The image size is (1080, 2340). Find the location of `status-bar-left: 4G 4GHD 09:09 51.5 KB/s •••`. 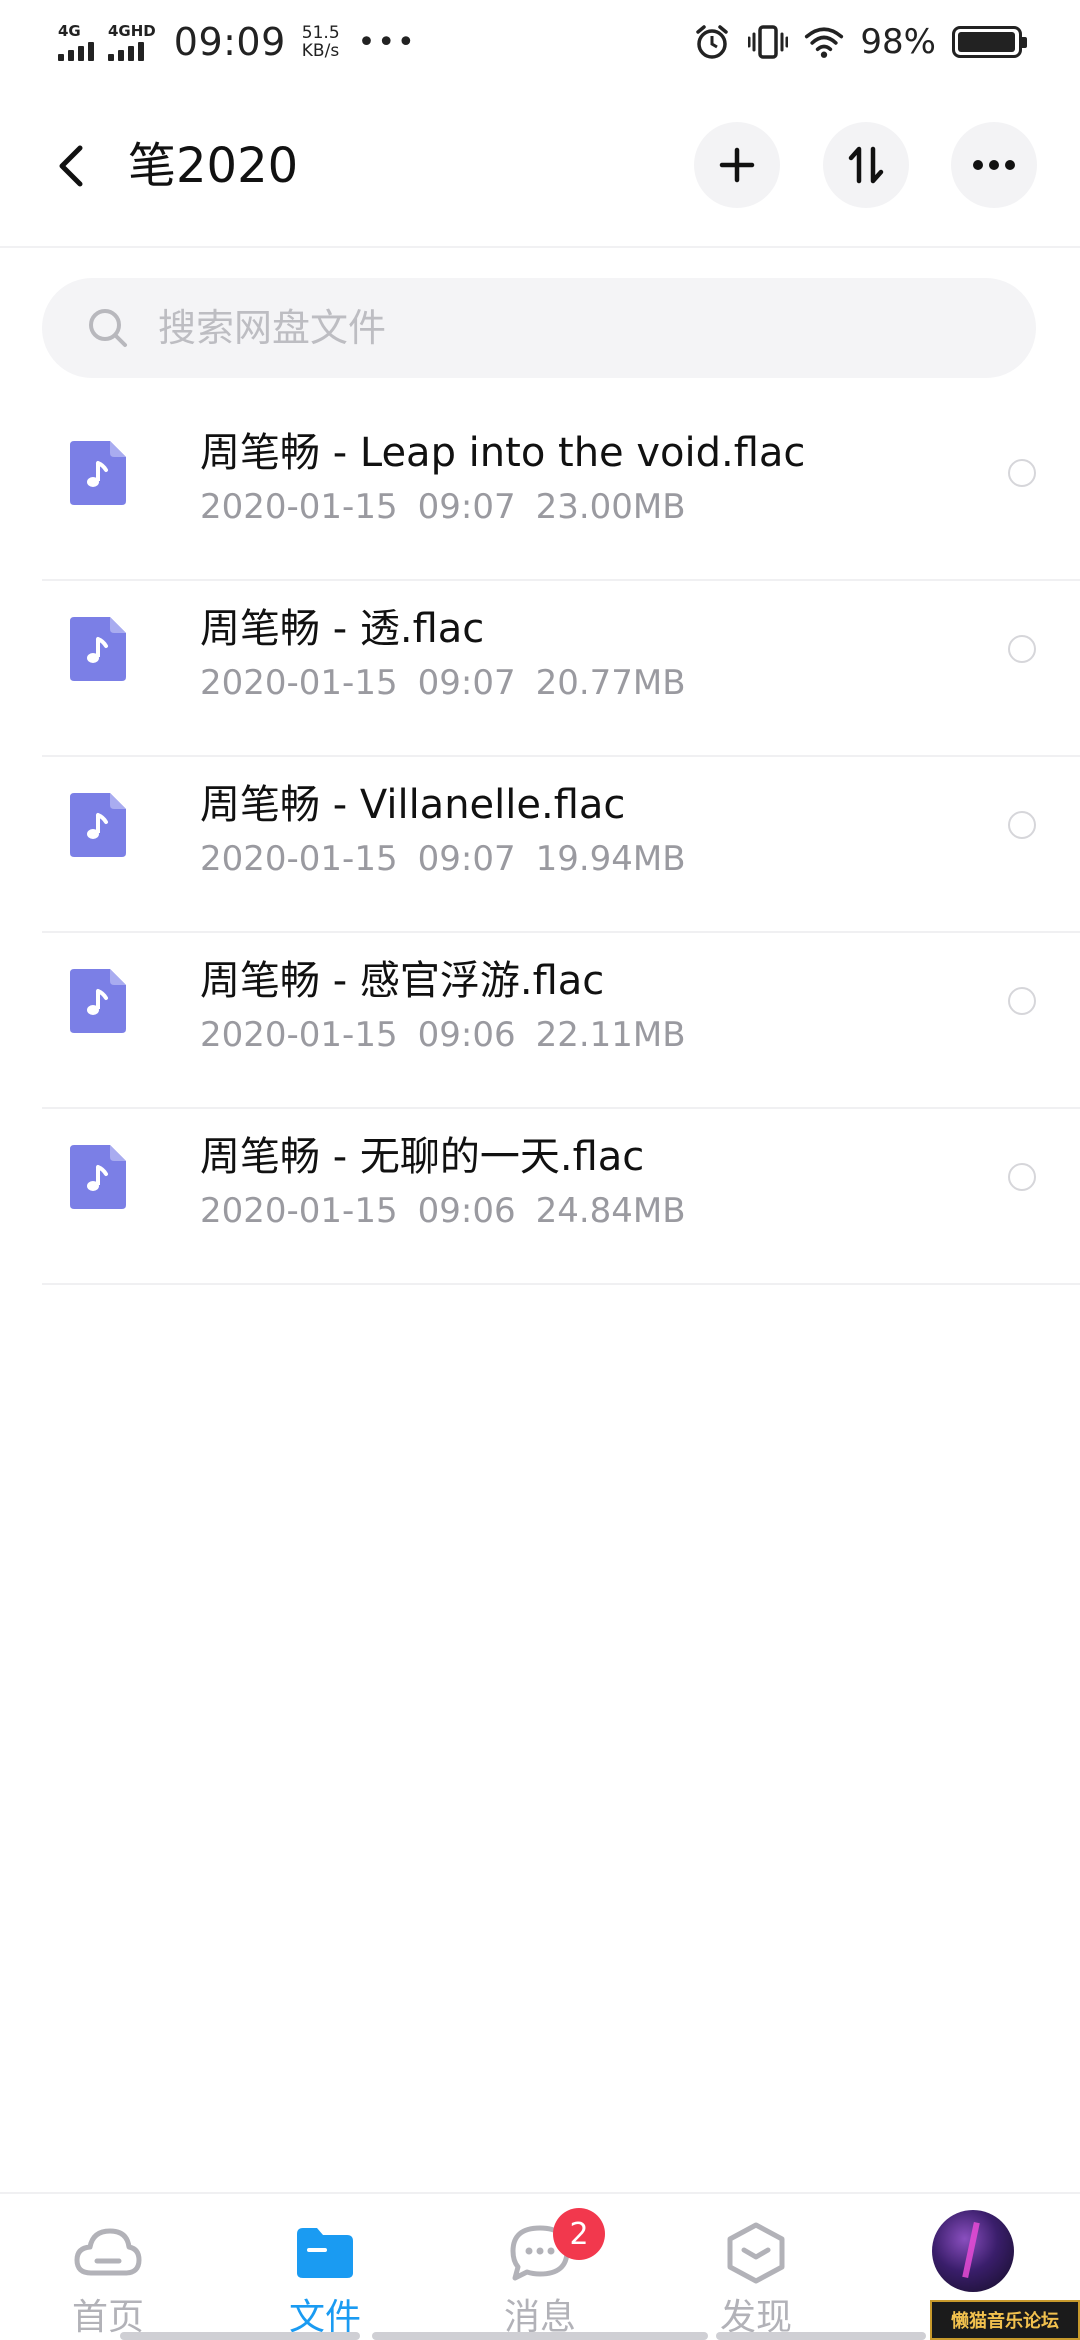

status-bar-left: 4G 4GHD 09:09 51.5 KB/s ••• is located at coordinates (237, 42).